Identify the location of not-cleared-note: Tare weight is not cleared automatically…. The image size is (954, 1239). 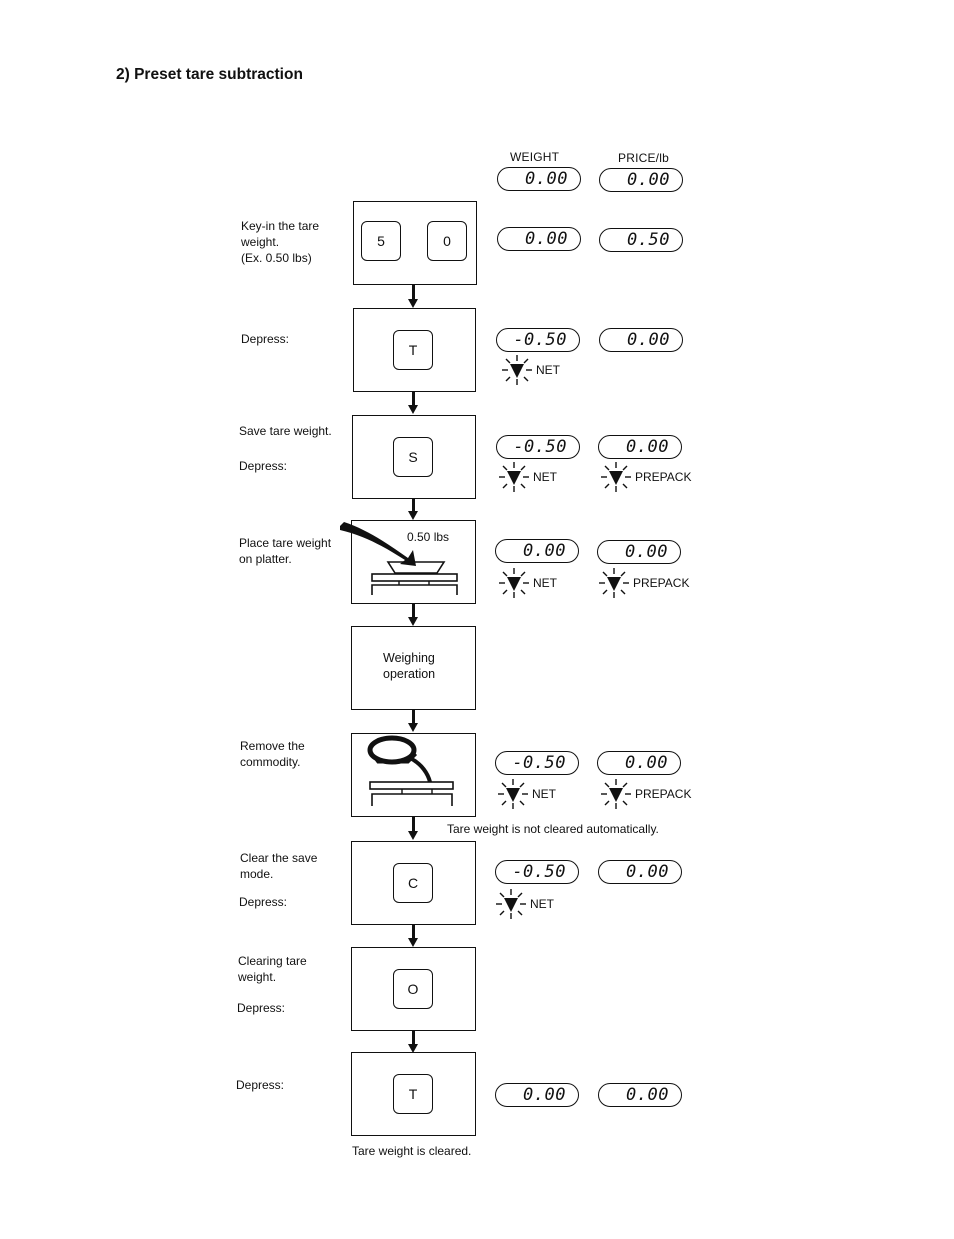
(553, 829).